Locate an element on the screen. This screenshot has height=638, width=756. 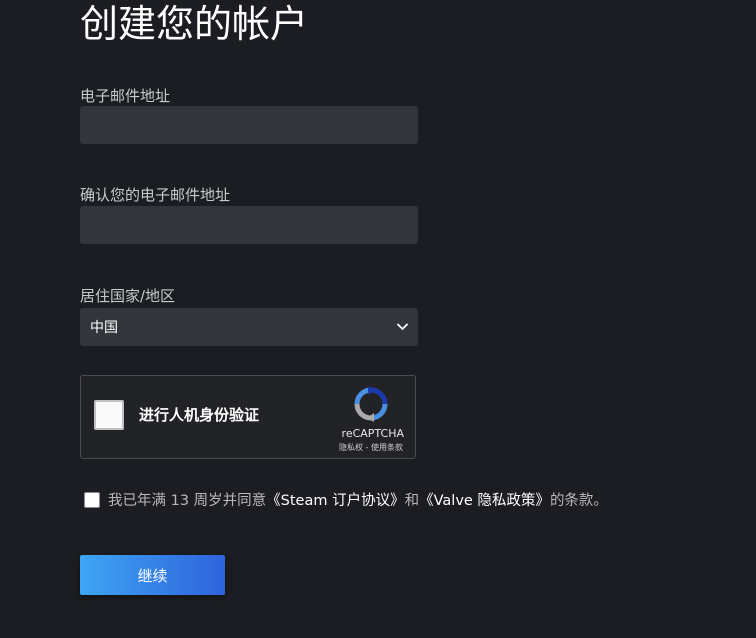
recaptcha-privacy-link: 隐私权 is located at coordinates (351, 447).